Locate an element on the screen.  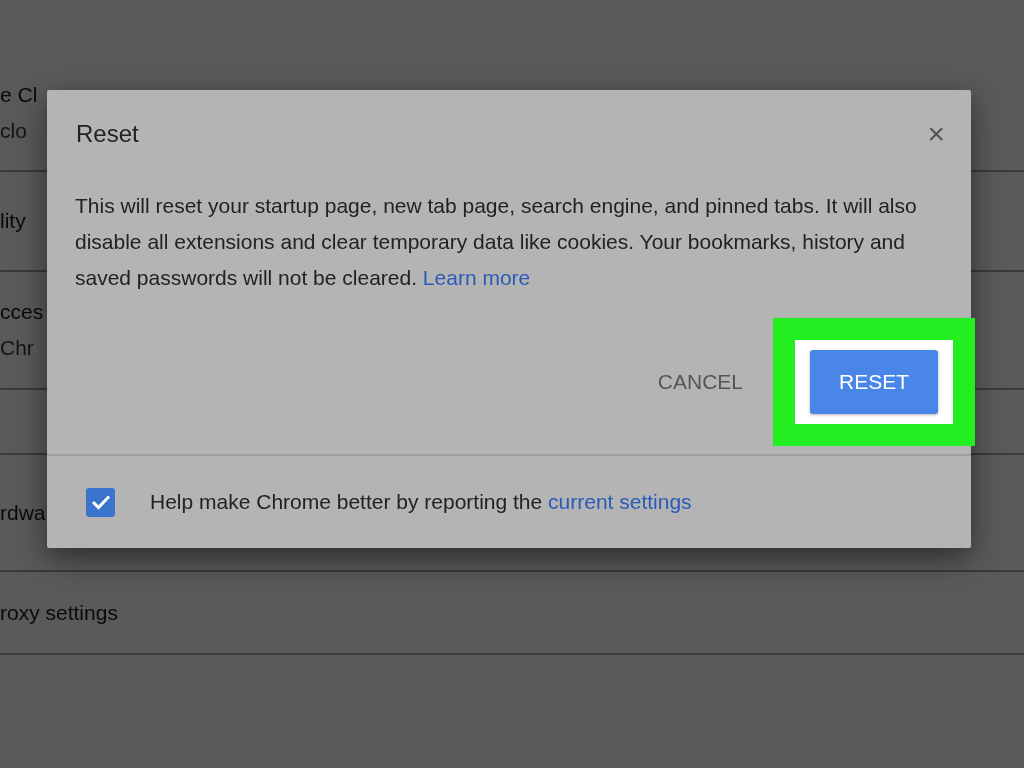
setting-text: e Cl is located at coordinates (19, 94).